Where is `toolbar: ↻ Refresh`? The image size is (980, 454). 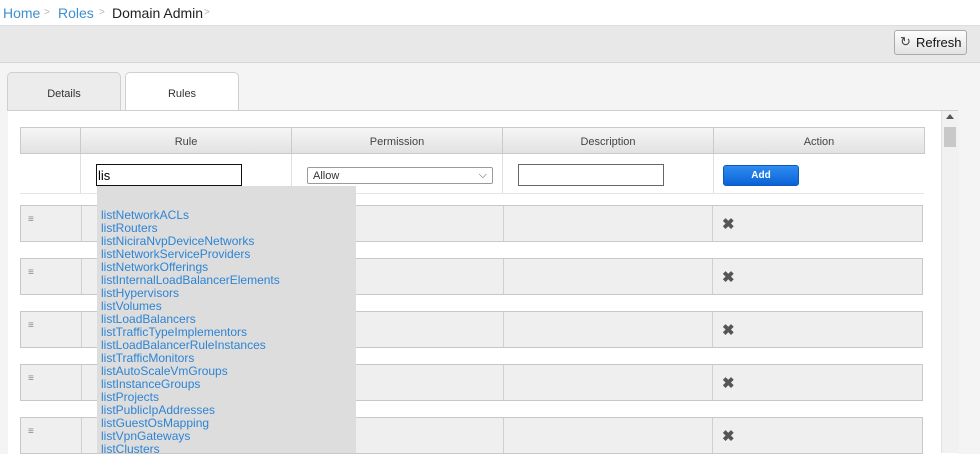 toolbar: ↻ Refresh is located at coordinates (490, 44).